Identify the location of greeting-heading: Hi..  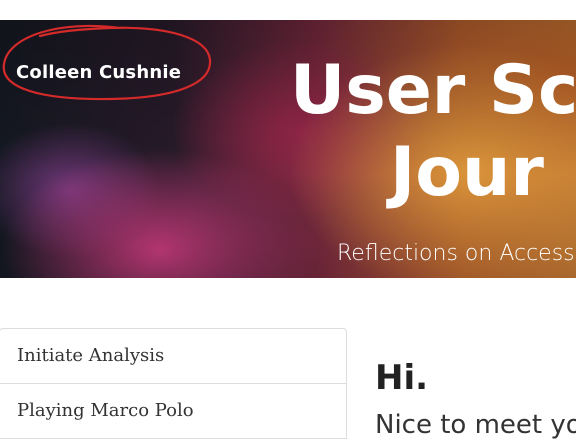
(402, 378).